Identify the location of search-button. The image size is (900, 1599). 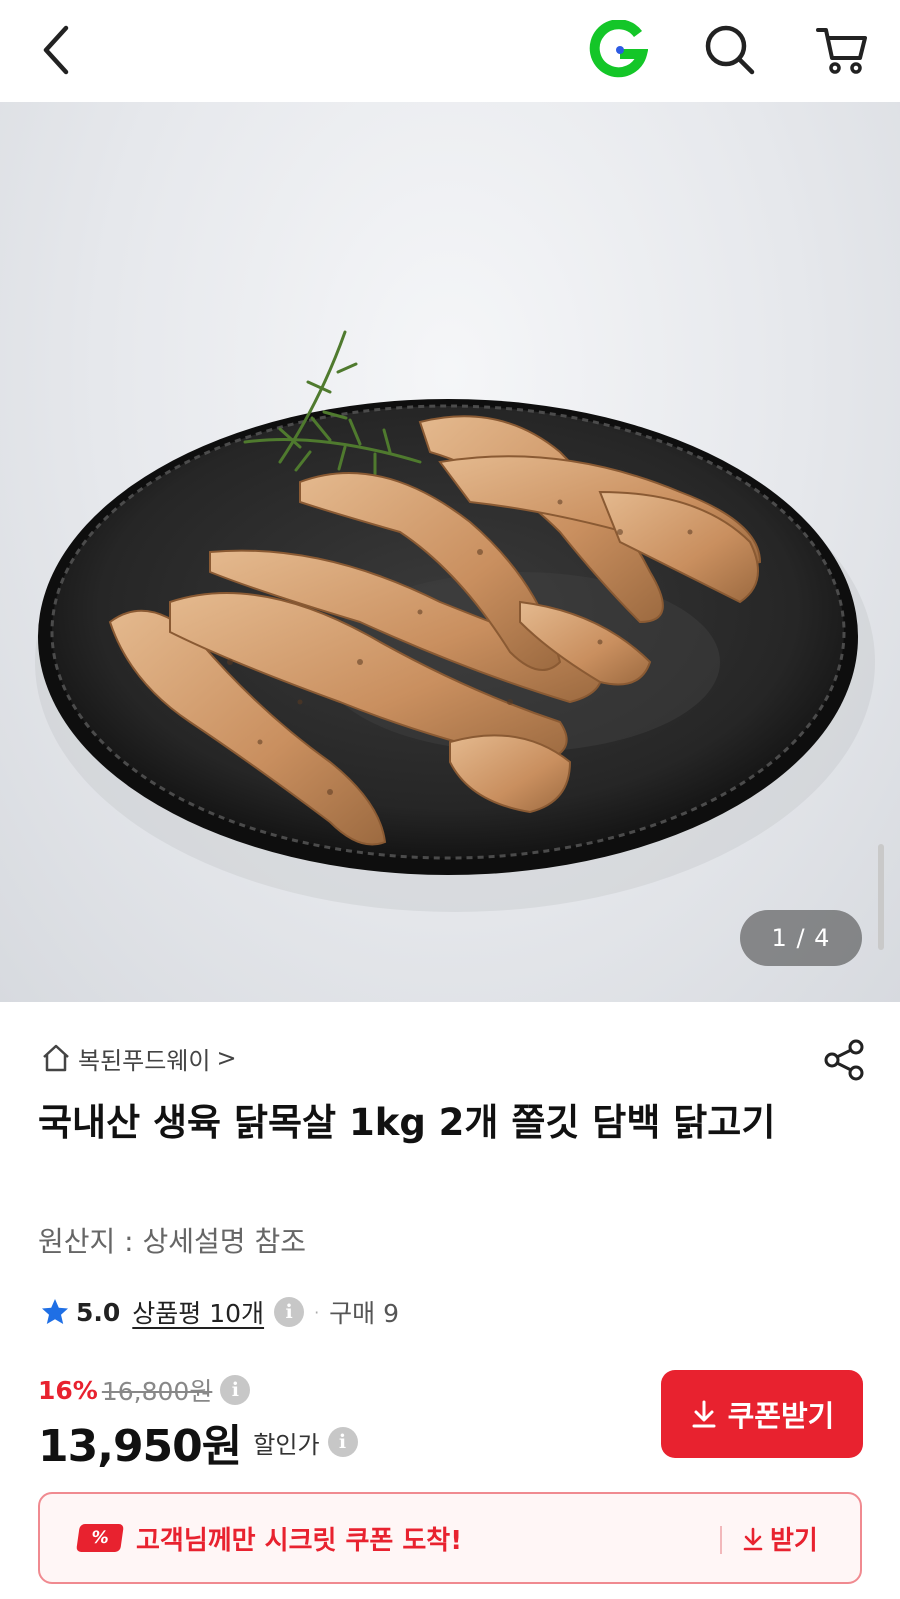
(730, 50).